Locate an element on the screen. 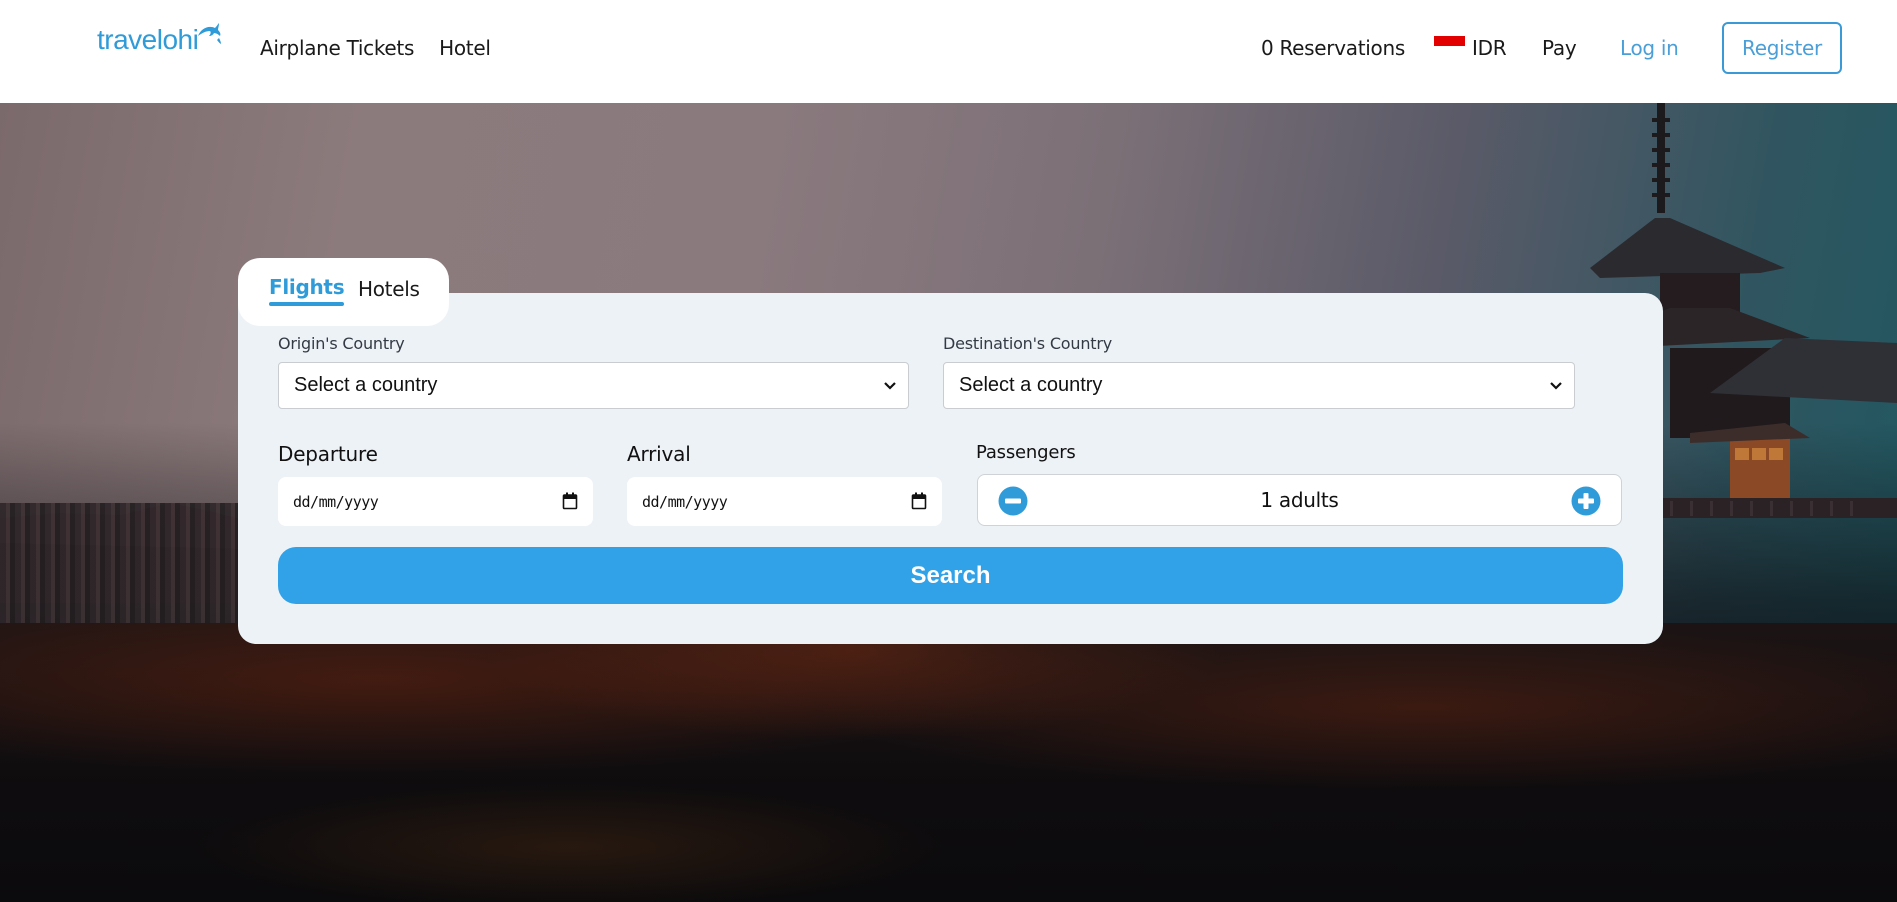  passengers-stepper: 1 adults is located at coordinates (1299, 500).